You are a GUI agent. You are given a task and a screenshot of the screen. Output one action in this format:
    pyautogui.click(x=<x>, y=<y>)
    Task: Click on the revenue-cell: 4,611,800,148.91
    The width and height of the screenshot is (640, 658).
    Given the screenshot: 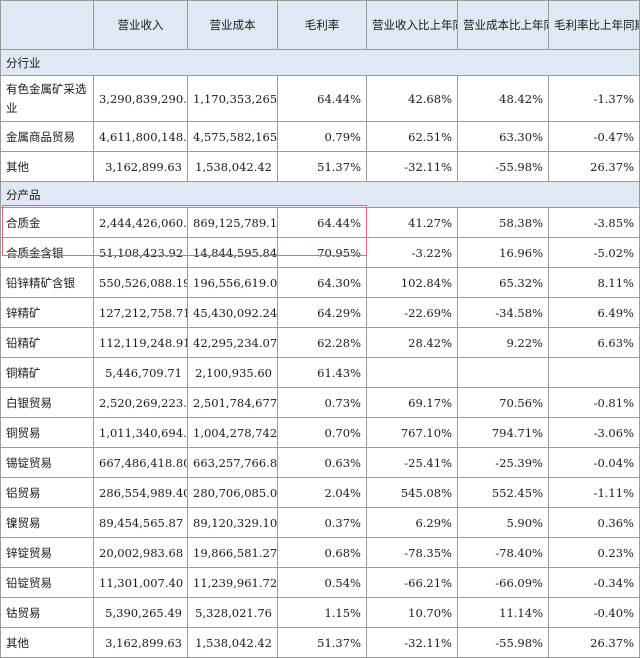 What is the action you would take?
    pyautogui.click(x=140, y=136)
    